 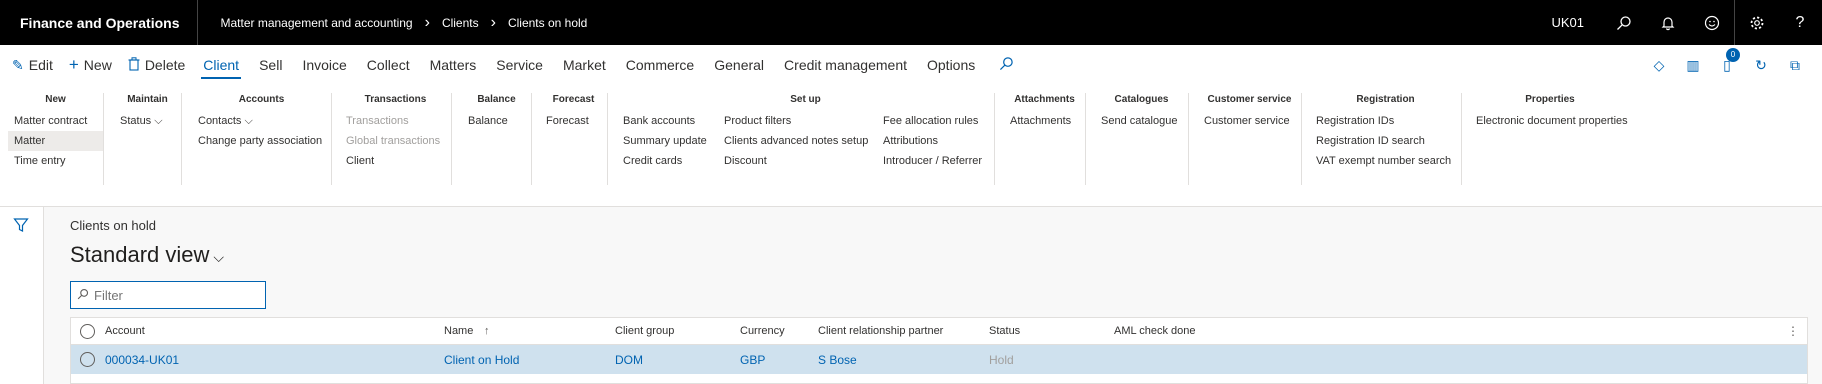 I want to click on group-new: New Matter contract Matter Time entry, so click(x=56, y=139).